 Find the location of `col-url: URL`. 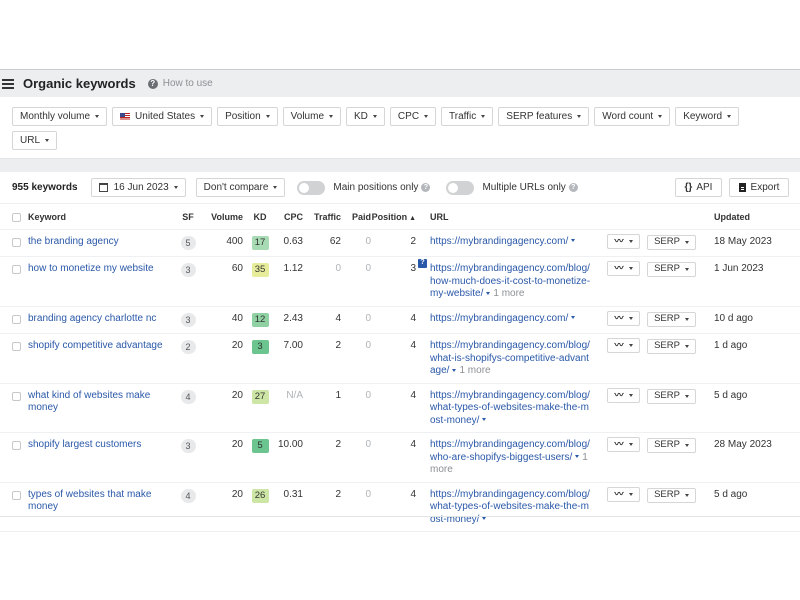

col-url: URL is located at coordinates (518, 218).